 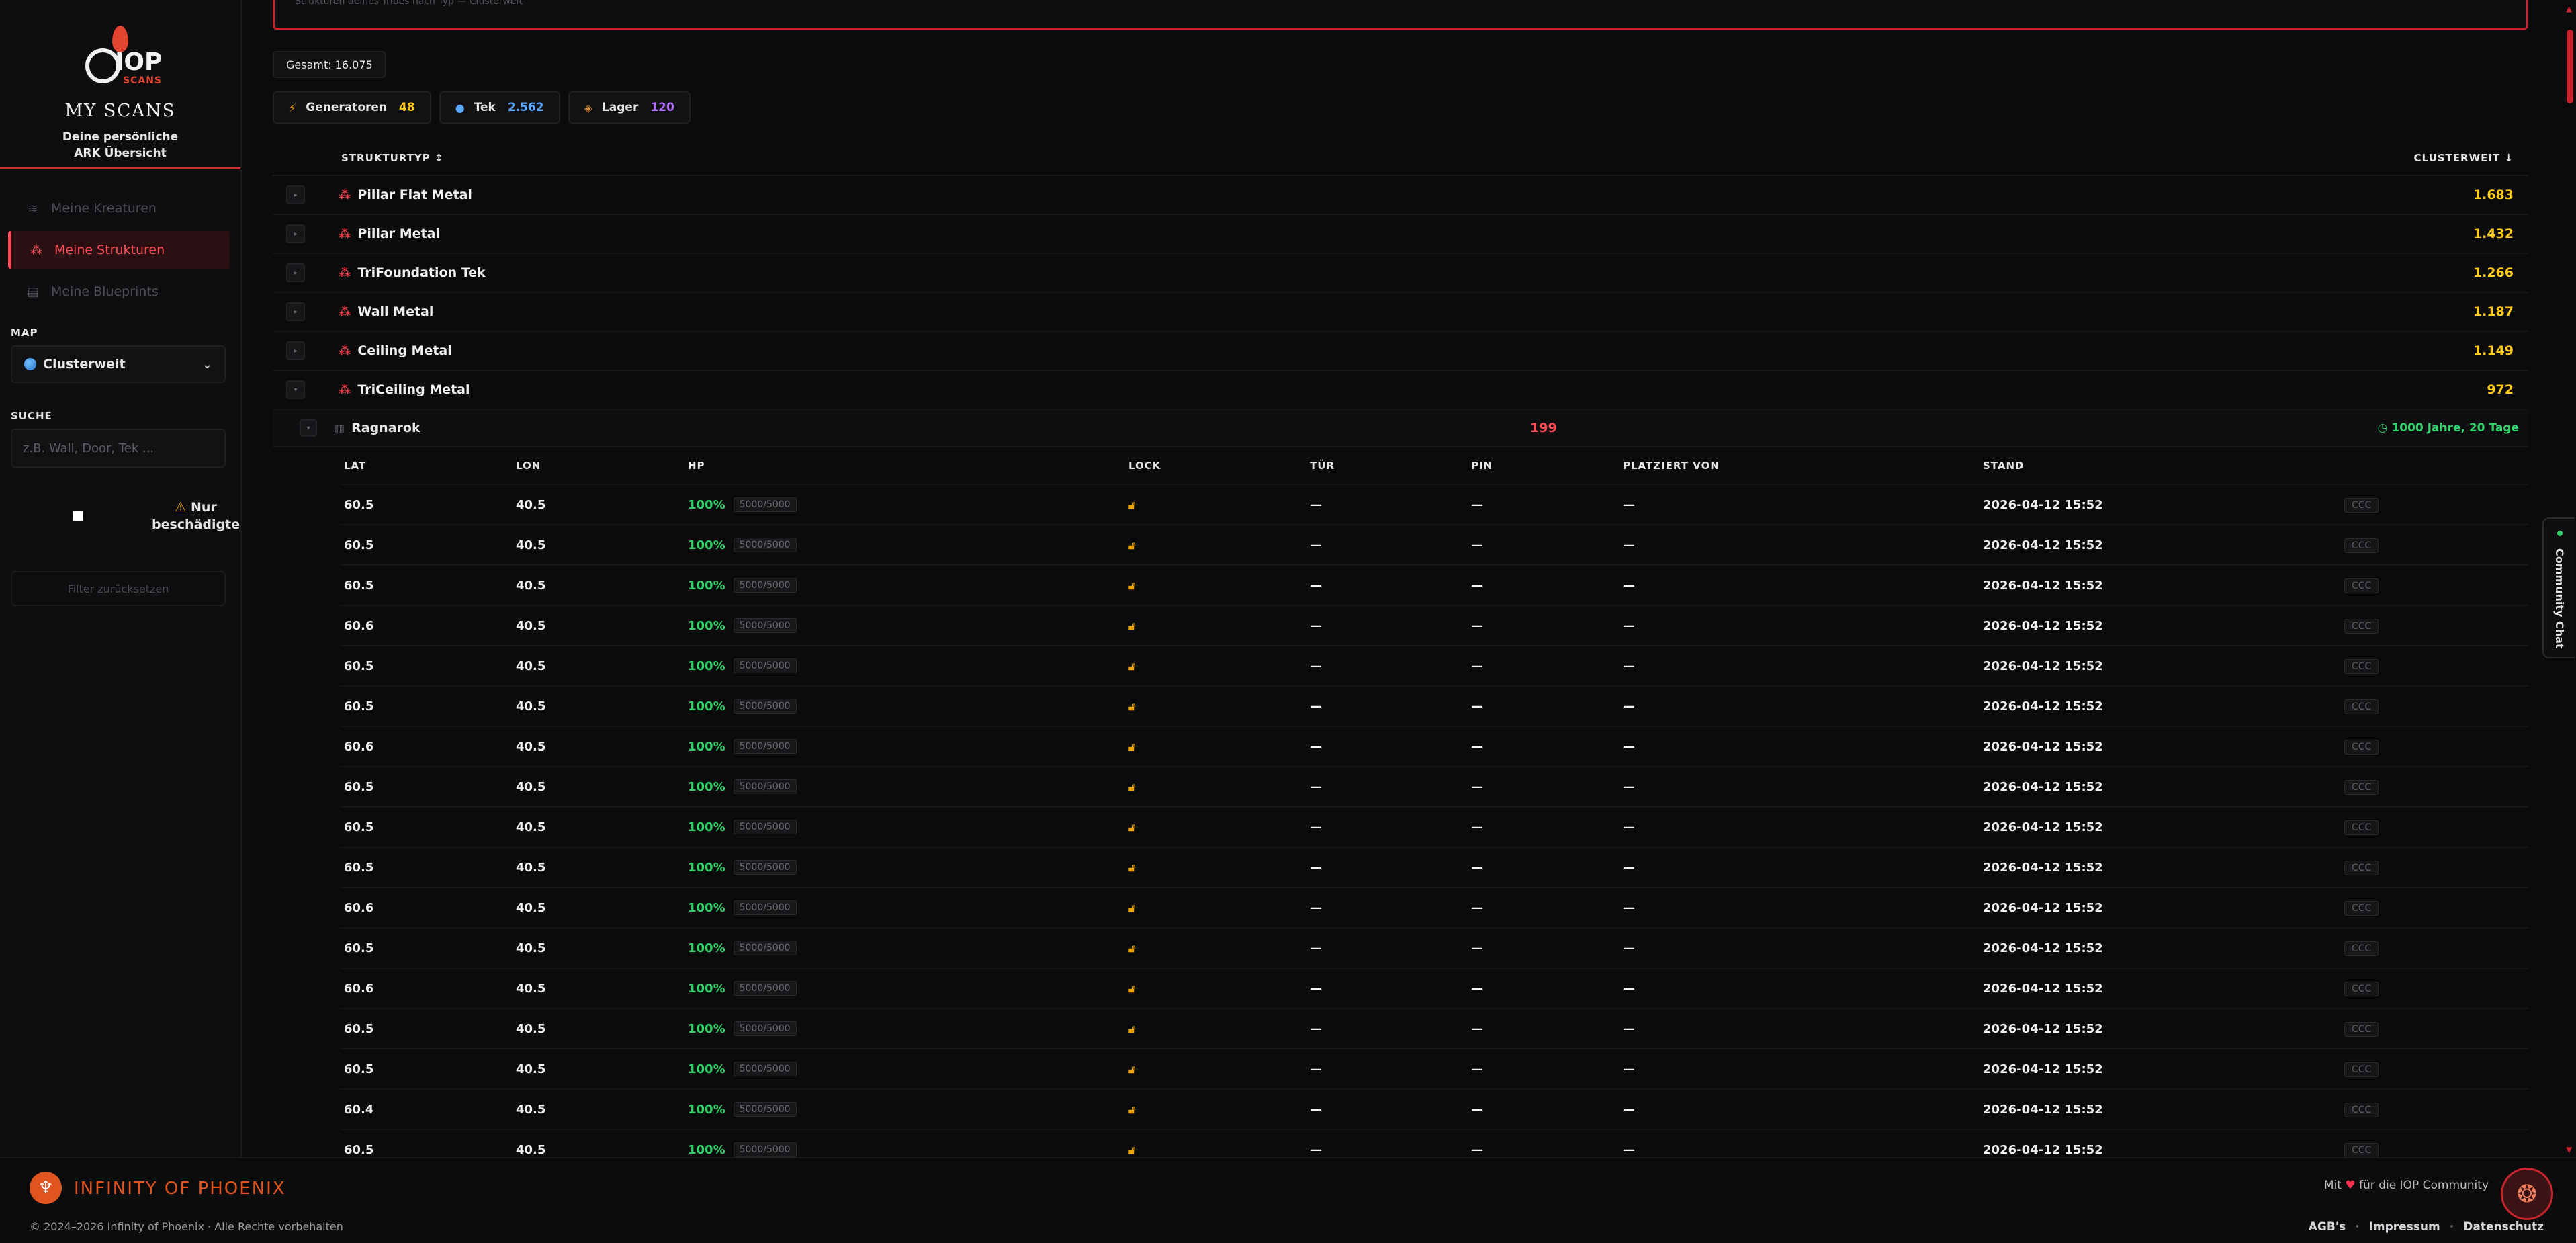 I want to click on map-group-row: ▾ ▥ Ragnarok 199 ◷ 1000 Jahre, 20 Tage, so click(x=1401, y=428).